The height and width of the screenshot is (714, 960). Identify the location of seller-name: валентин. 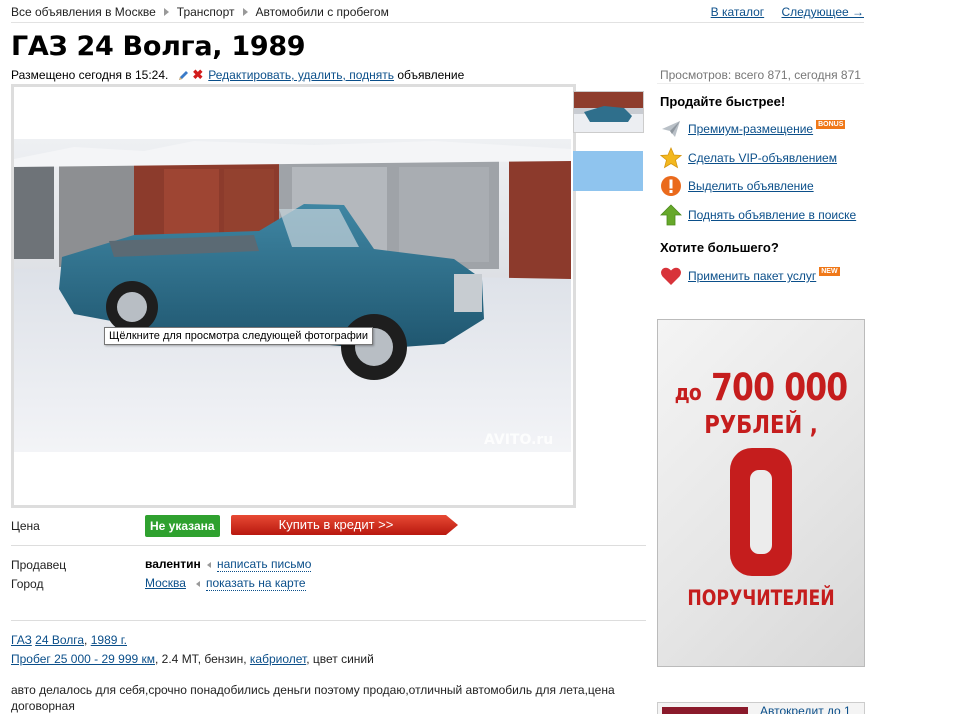
(173, 564).